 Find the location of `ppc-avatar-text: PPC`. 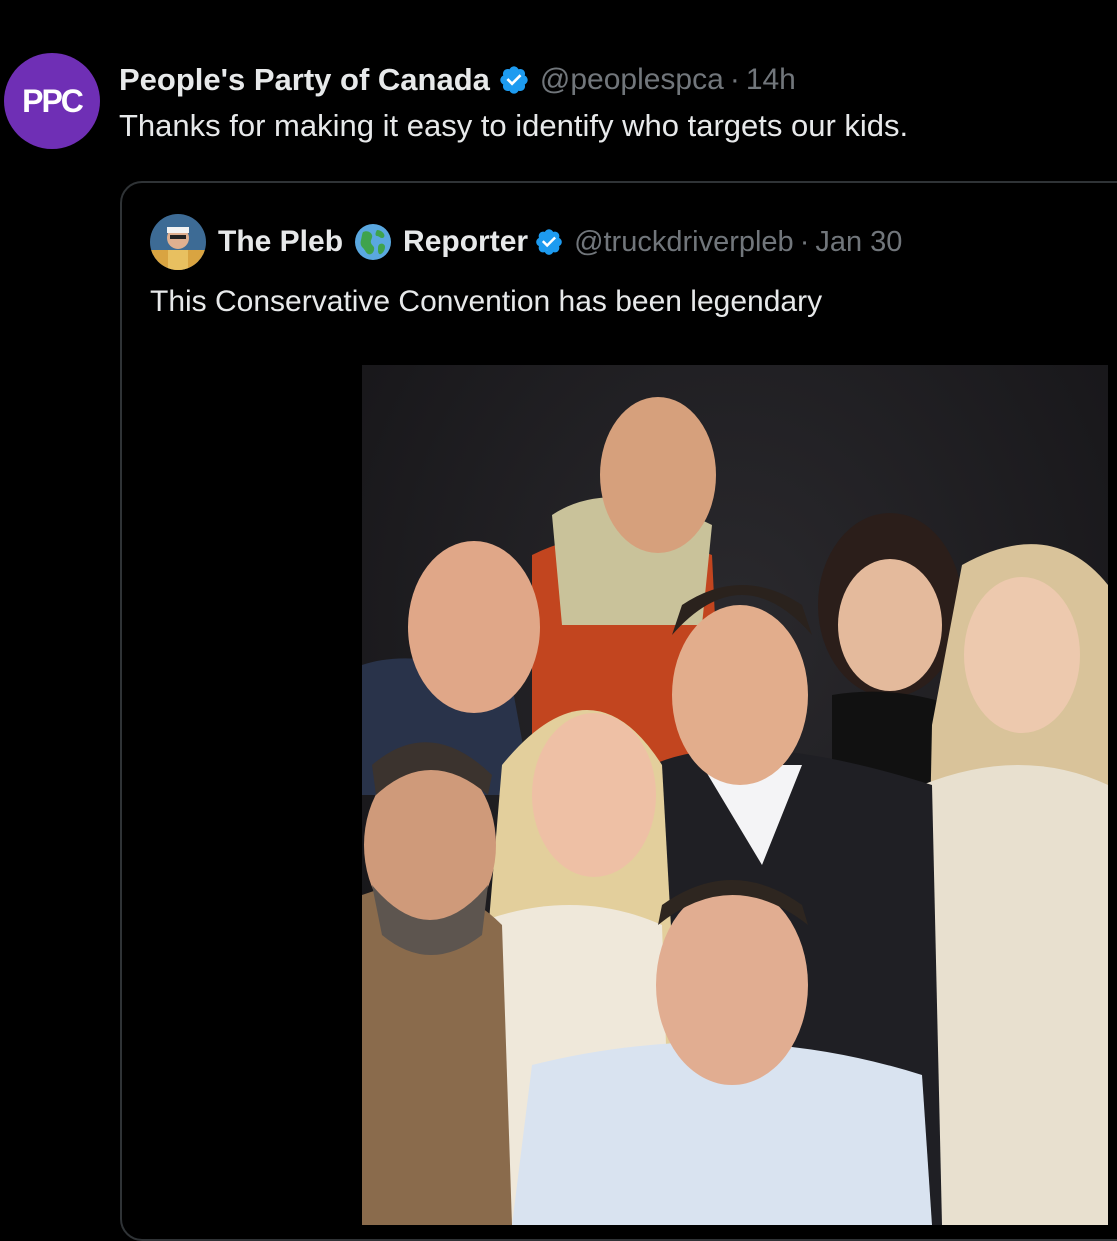

ppc-avatar-text: PPC is located at coordinates (53, 100).